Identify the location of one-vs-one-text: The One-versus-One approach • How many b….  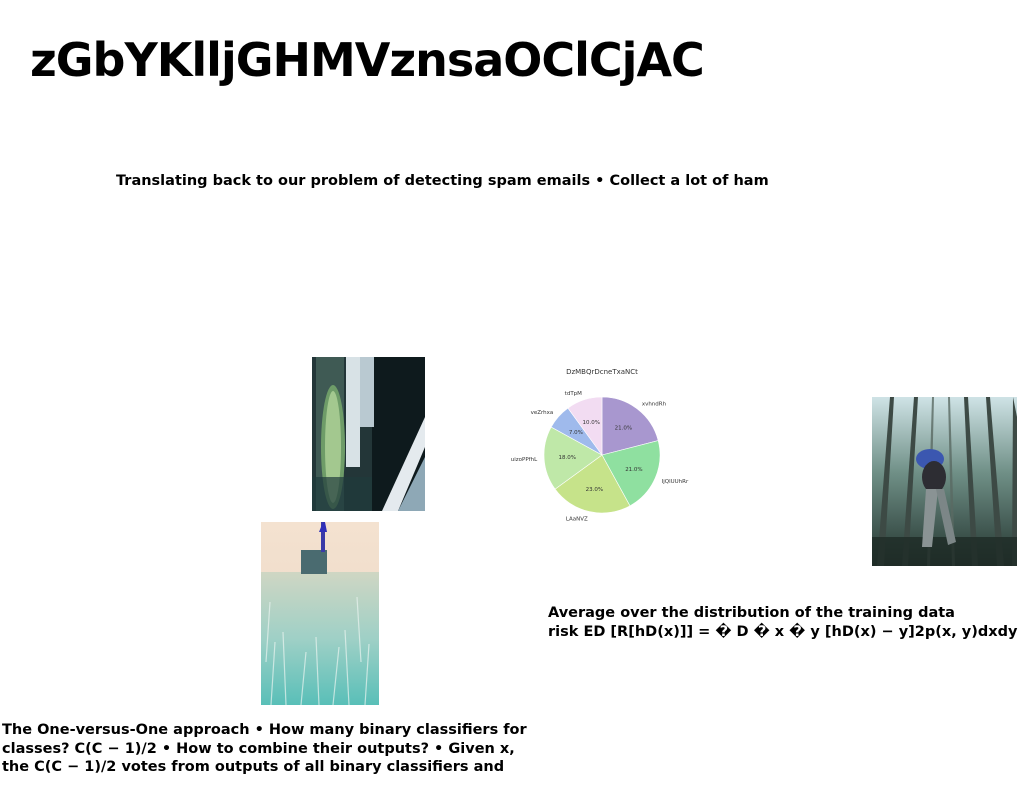
(264, 748).